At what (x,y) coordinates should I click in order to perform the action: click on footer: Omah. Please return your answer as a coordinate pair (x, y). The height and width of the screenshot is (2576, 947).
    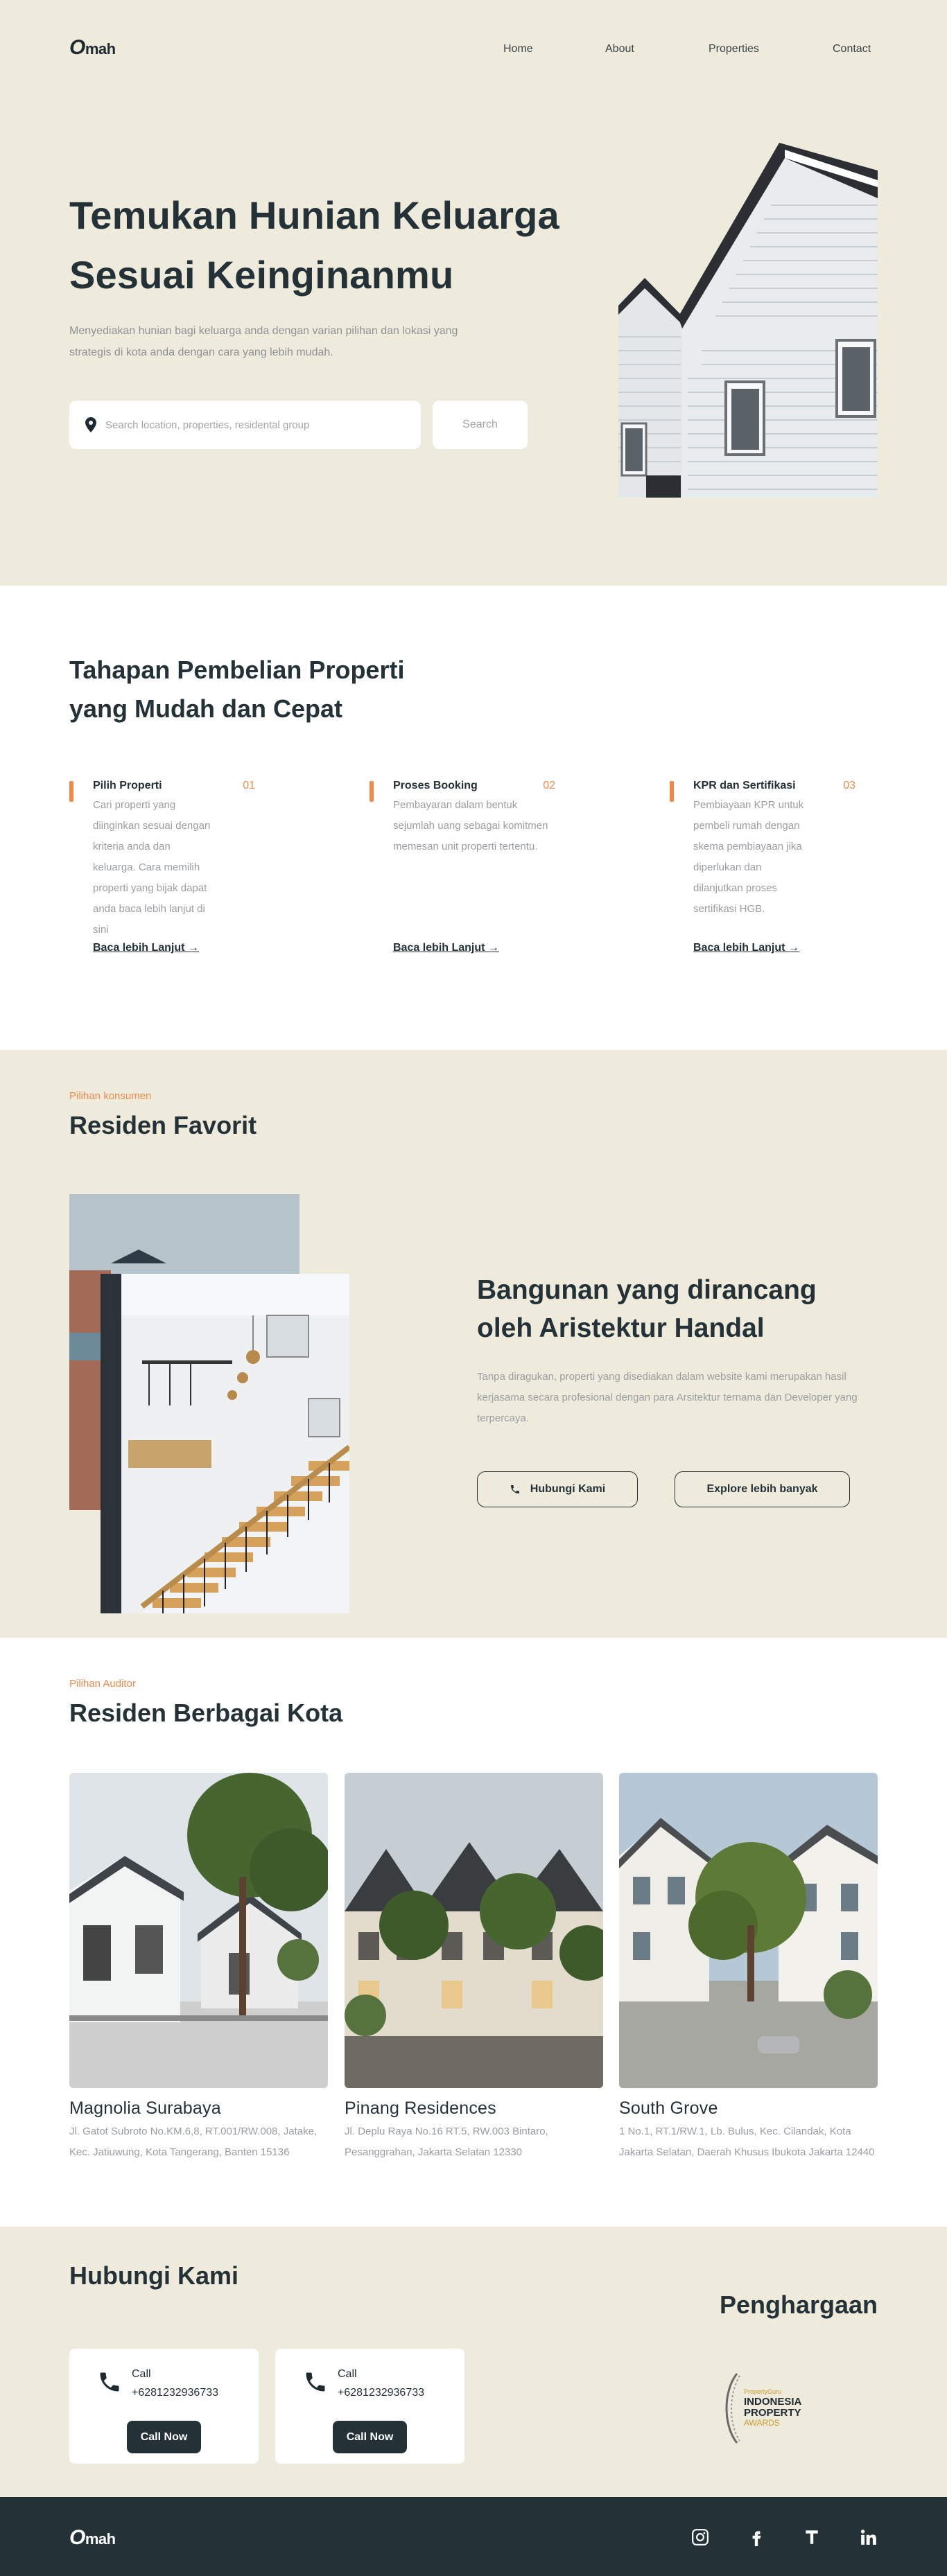
    Looking at the image, I should click on (473, 2536).